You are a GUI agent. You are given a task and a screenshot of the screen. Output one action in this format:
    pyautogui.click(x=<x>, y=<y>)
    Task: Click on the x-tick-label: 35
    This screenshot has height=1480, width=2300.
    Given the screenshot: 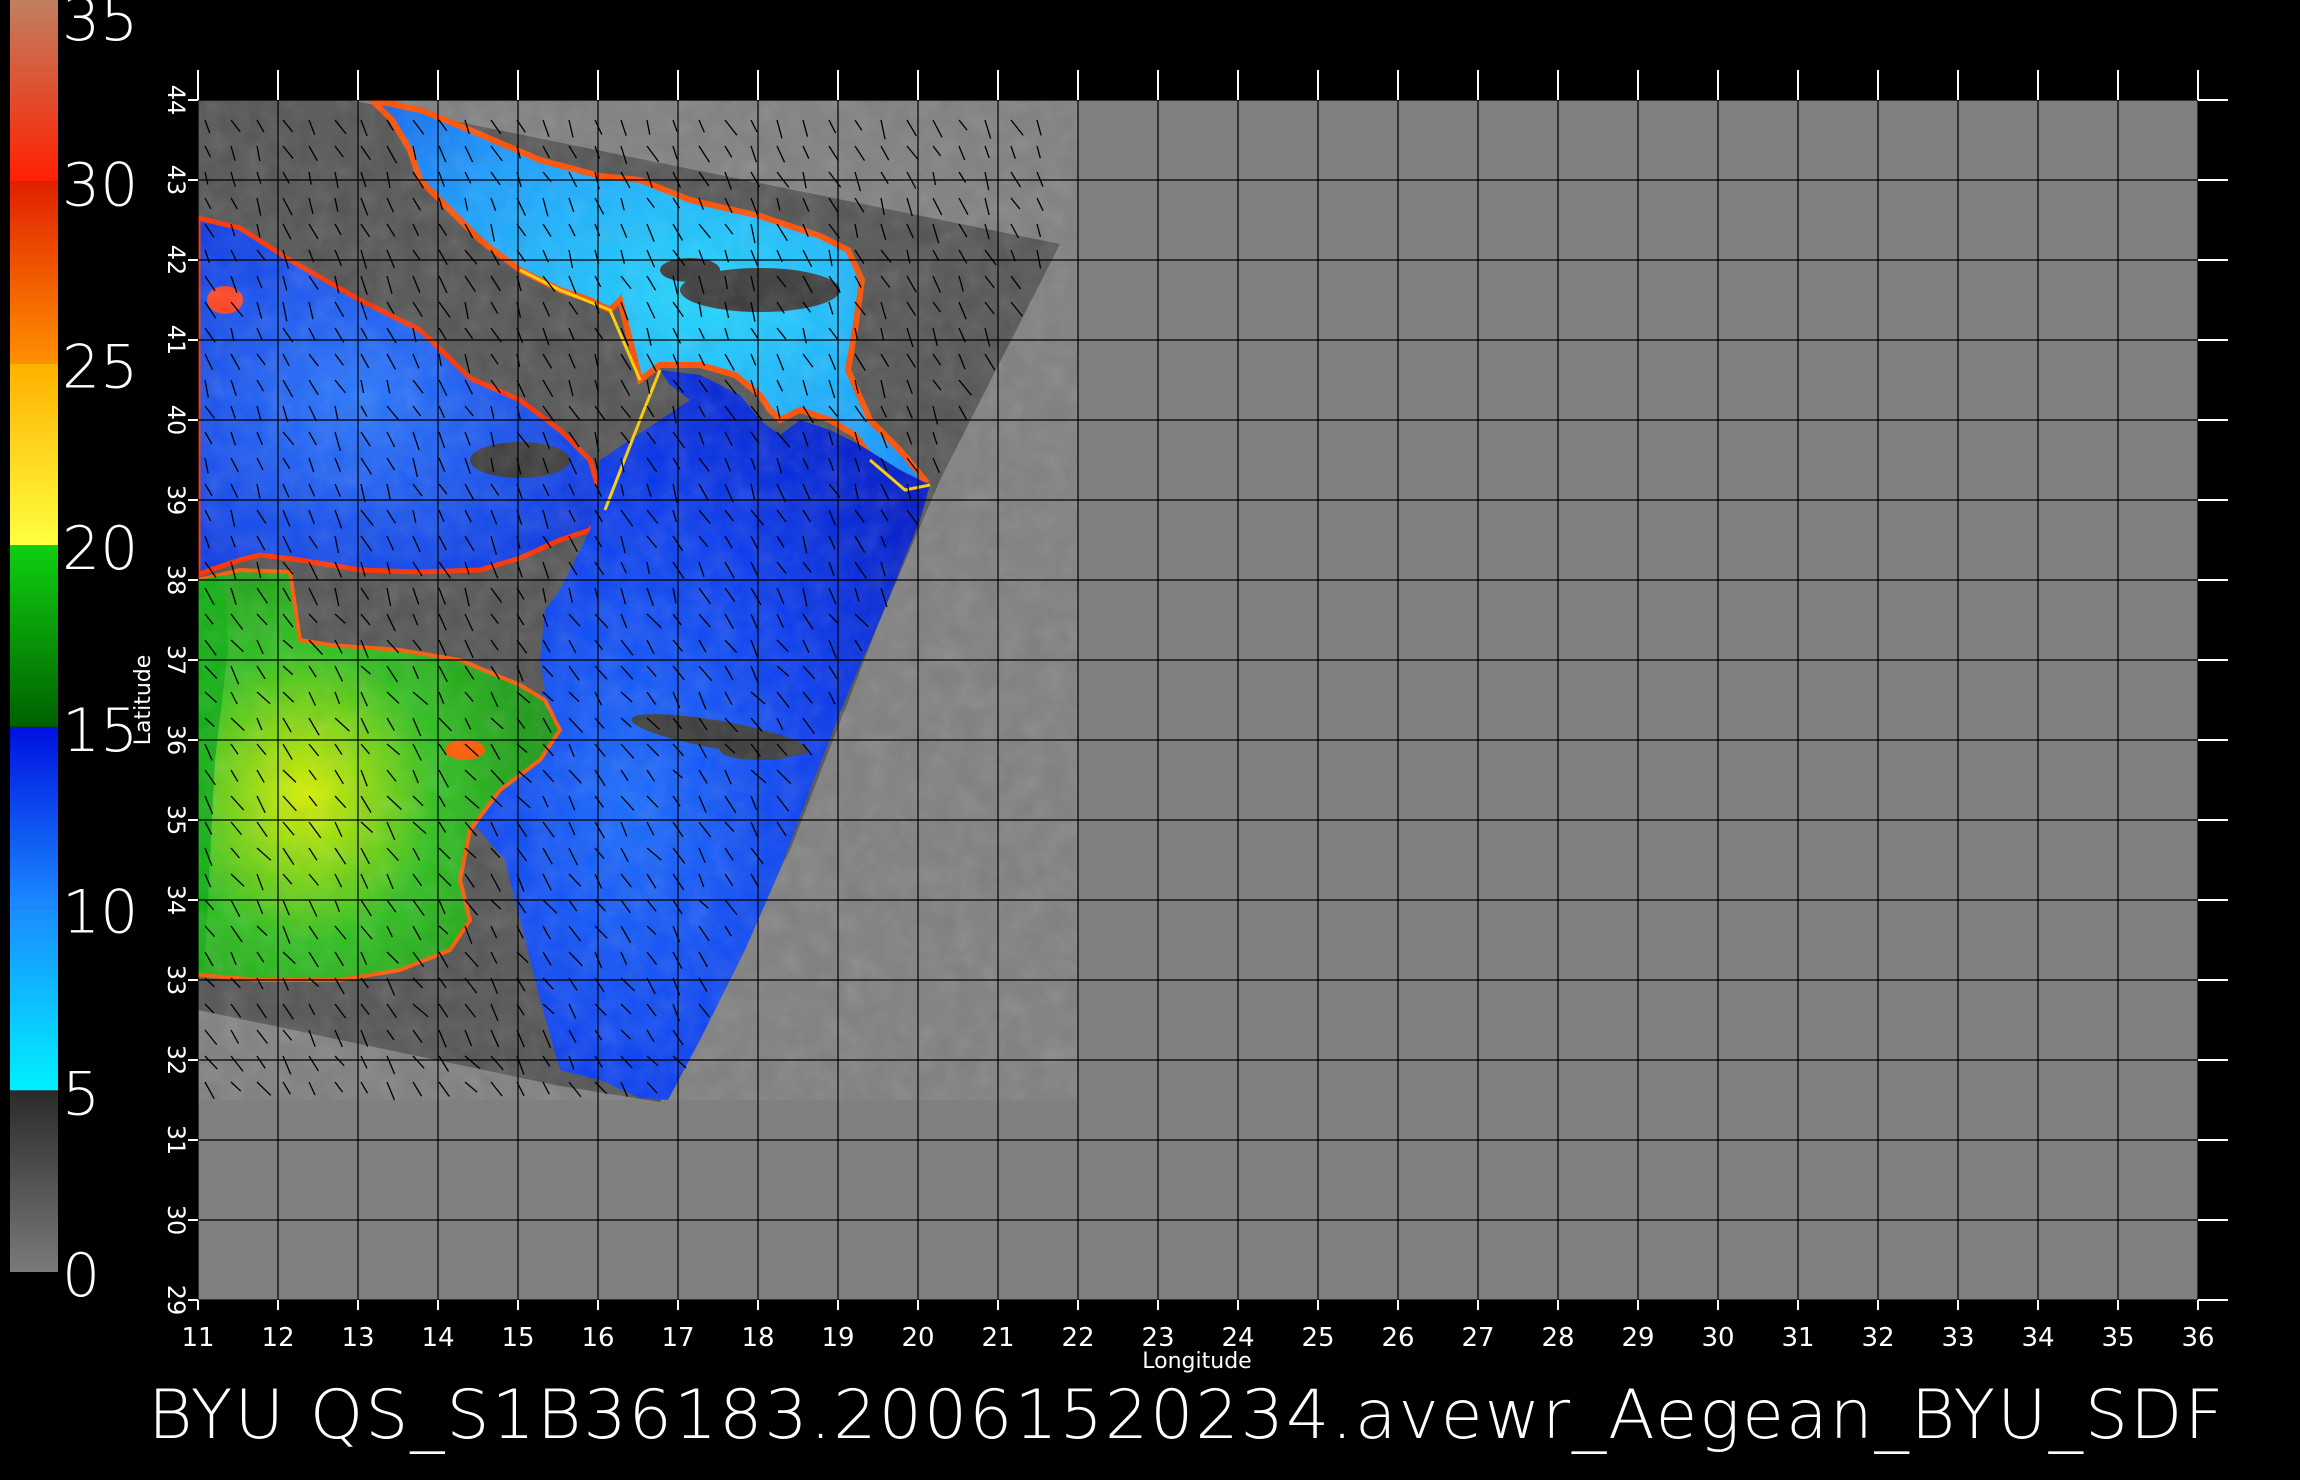 What is the action you would take?
    pyautogui.click(x=2117, y=1338)
    